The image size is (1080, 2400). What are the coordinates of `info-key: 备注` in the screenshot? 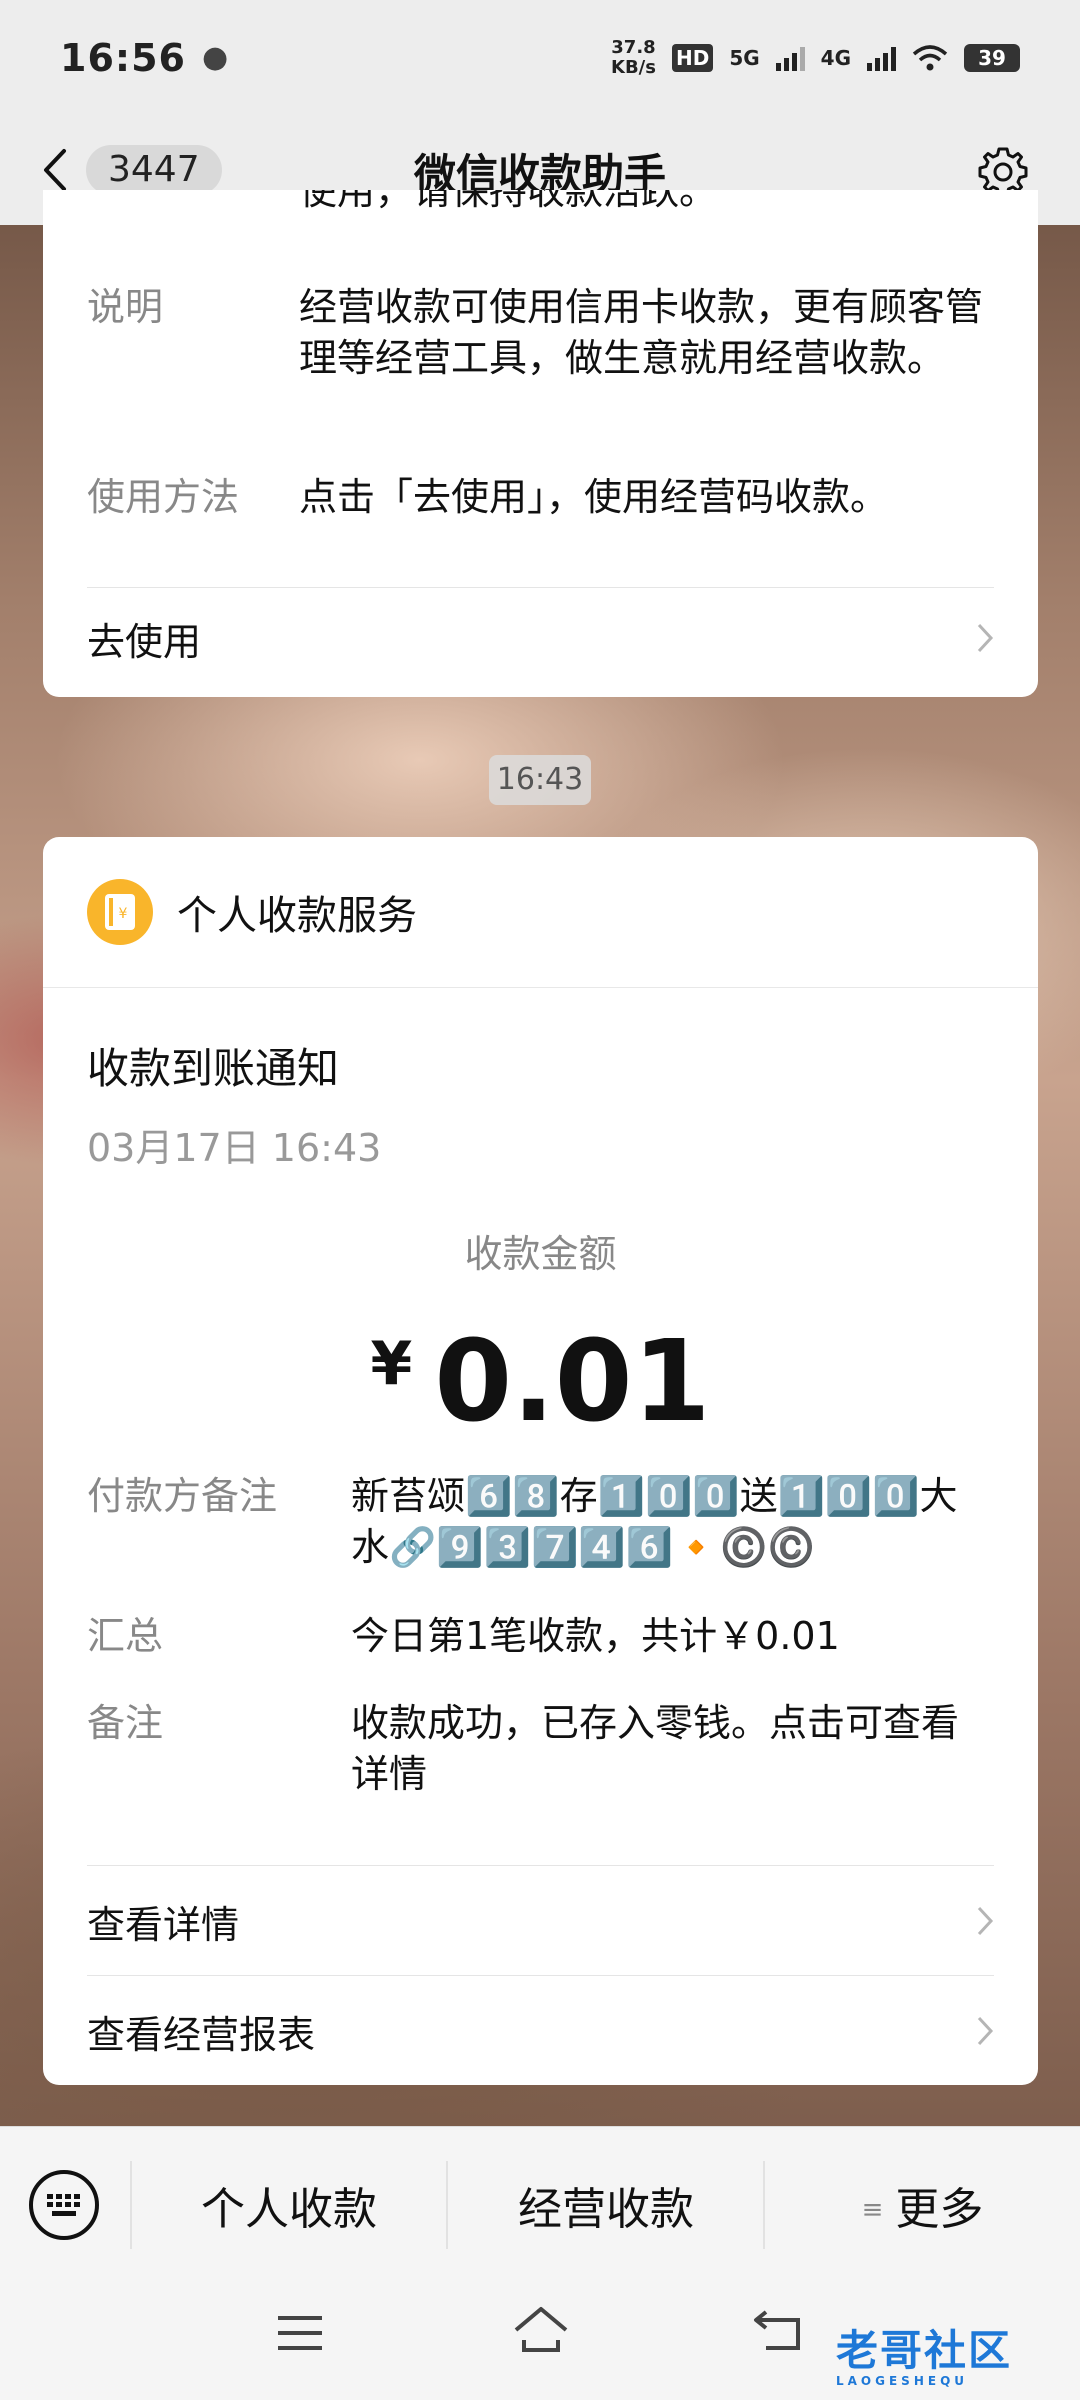 It's located at (125, 1723).